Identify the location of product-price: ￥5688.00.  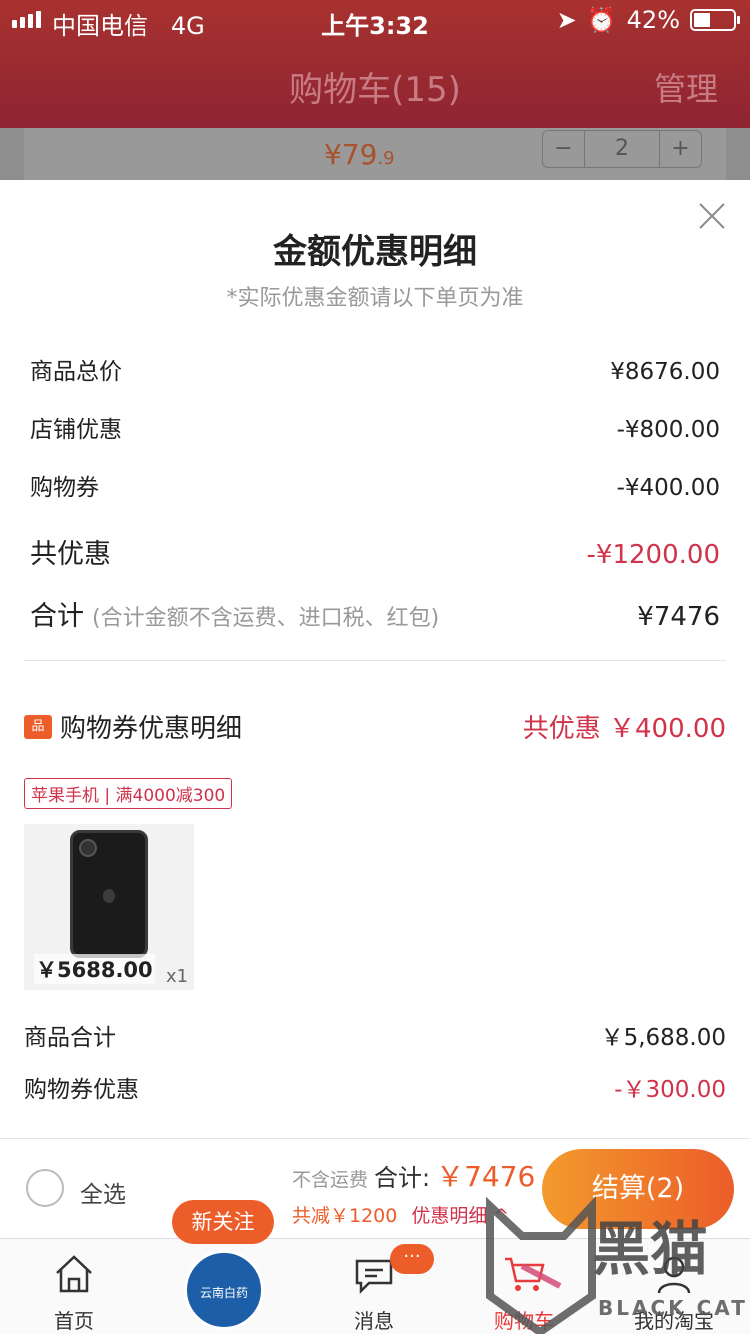
(94, 969).